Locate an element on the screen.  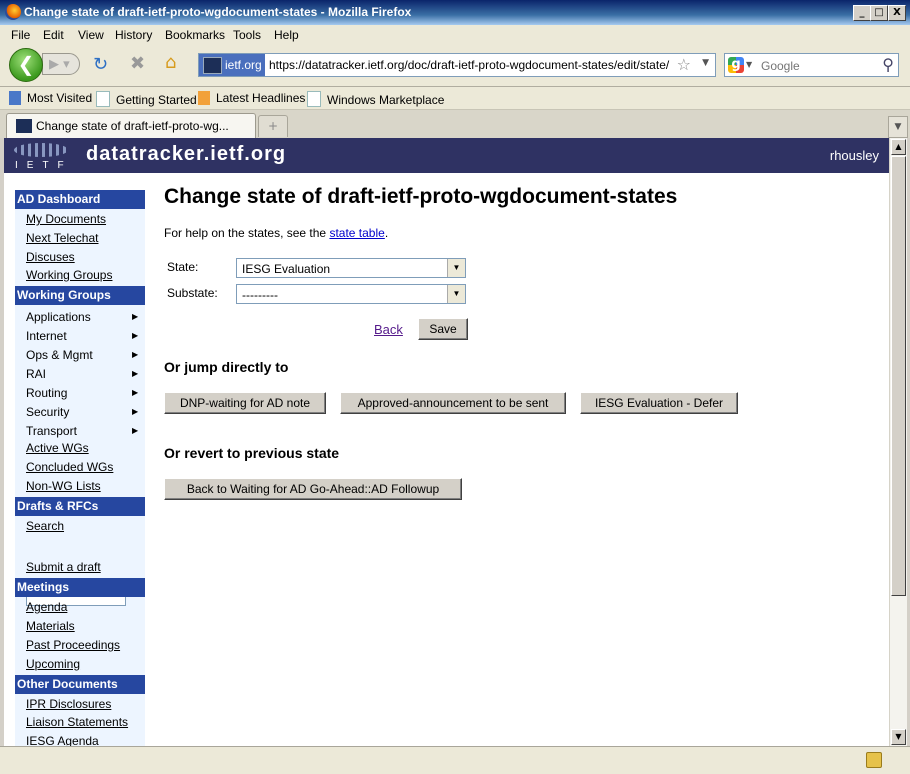
link-submit-draft: Submit a draft is located at coordinates (63, 567).